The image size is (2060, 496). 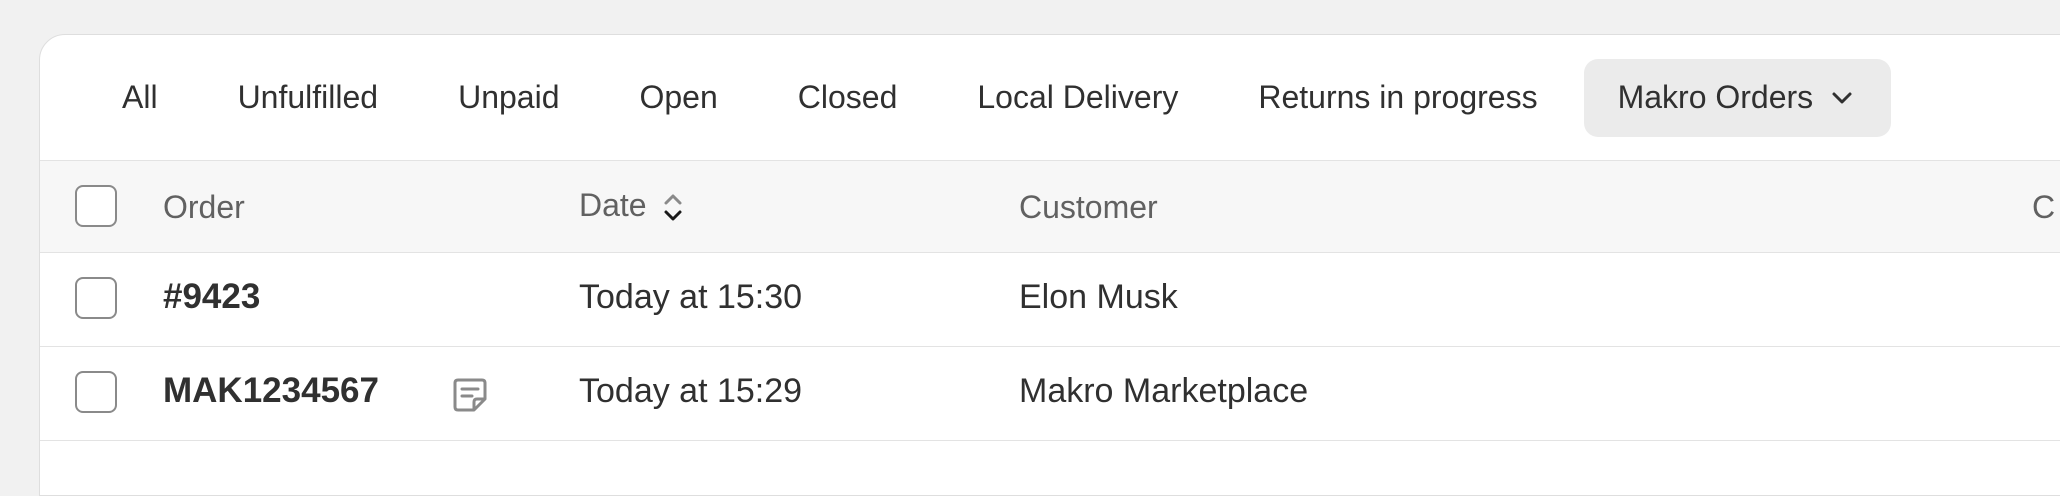 What do you see at coordinates (1842, 97) in the screenshot?
I see `chevron-down-icon` at bounding box center [1842, 97].